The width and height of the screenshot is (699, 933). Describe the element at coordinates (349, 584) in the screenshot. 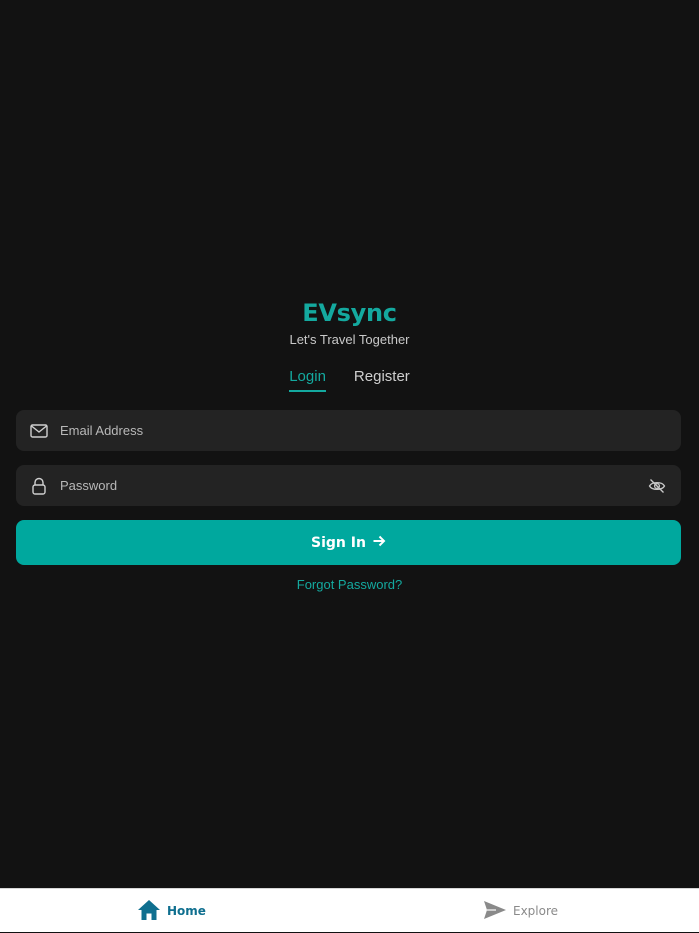

I see `forgot-password-link: Forgot Password?` at that location.